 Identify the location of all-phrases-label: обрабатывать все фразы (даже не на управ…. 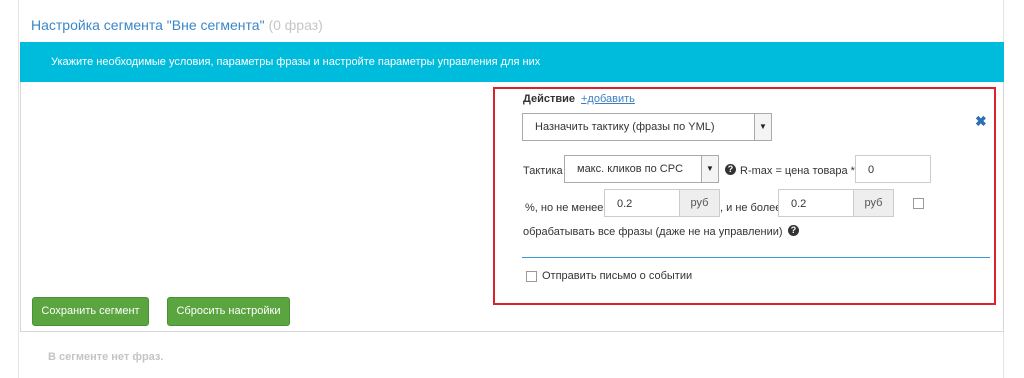
(653, 232).